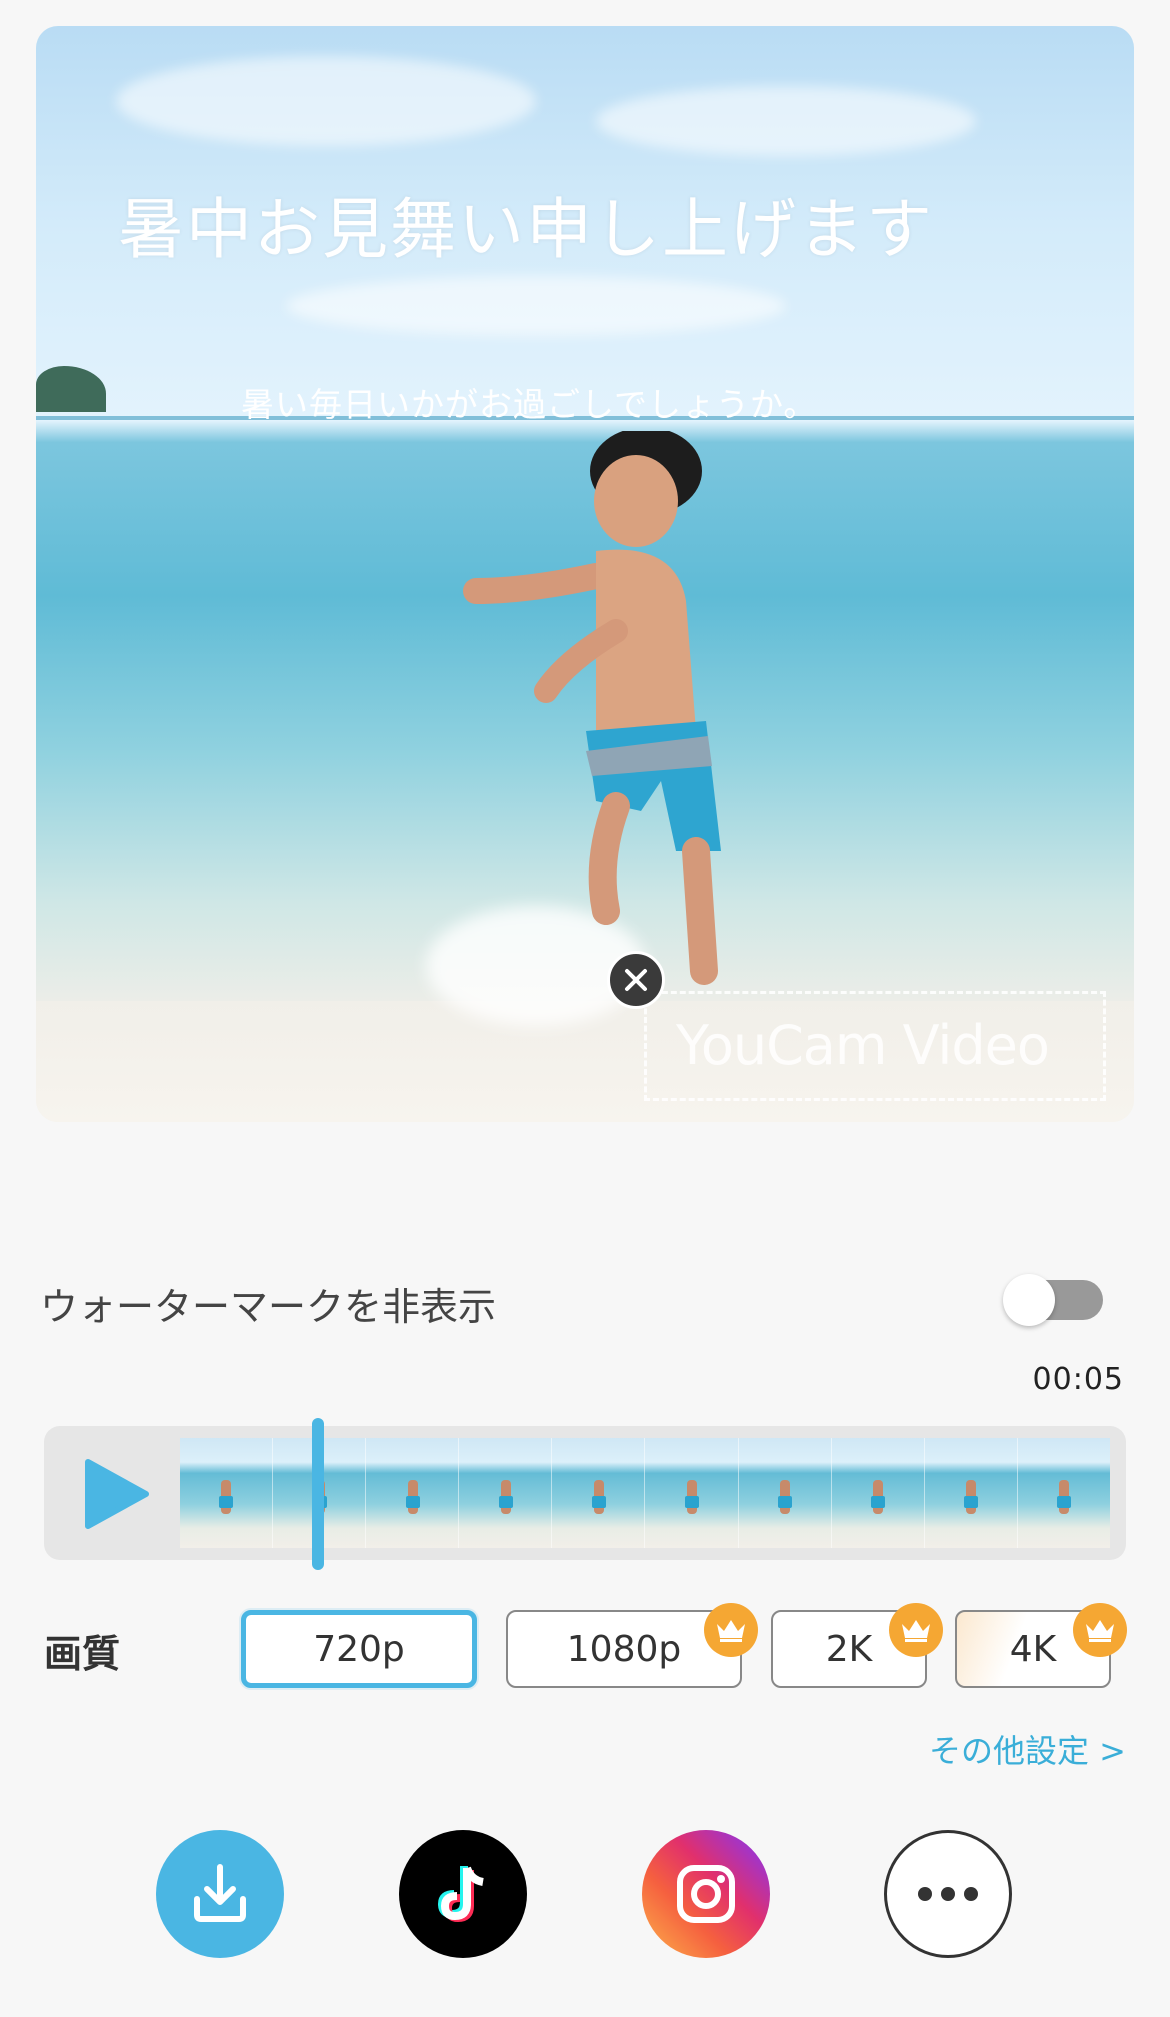  Describe the element at coordinates (1029, 1300) in the screenshot. I see `toggle-knob` at that location.